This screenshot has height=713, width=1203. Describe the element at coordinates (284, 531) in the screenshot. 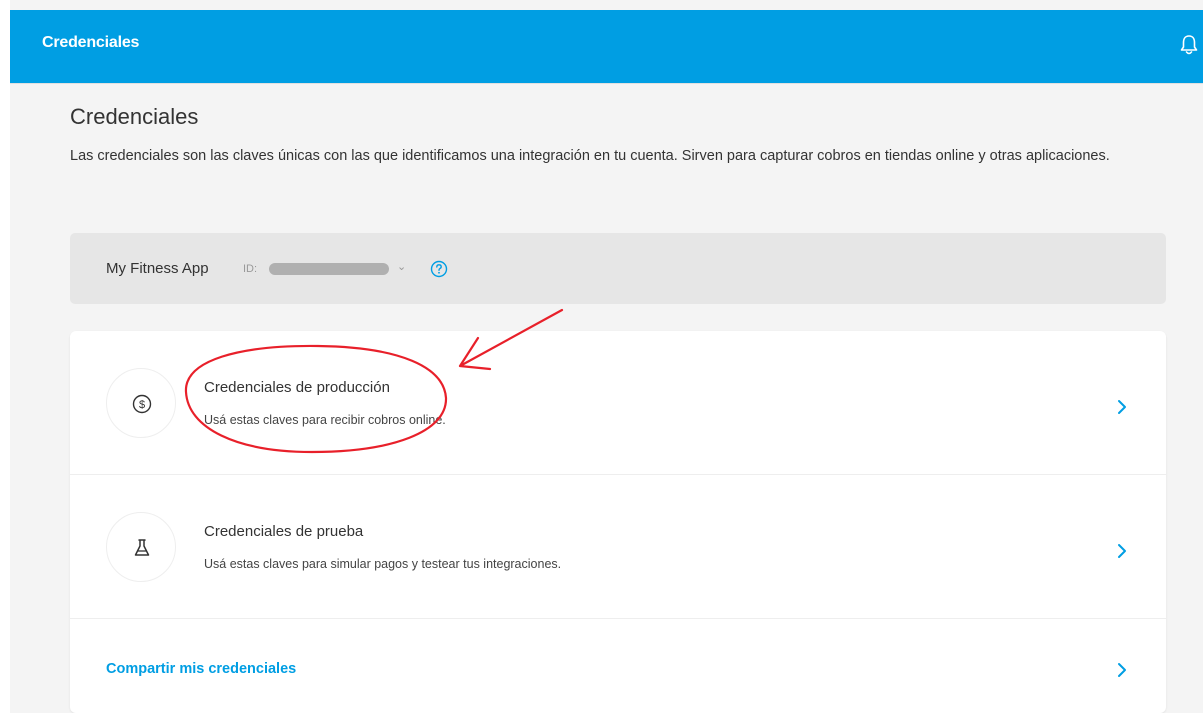

I see `test-credentials-title: Credenciales de prueba` at that location.